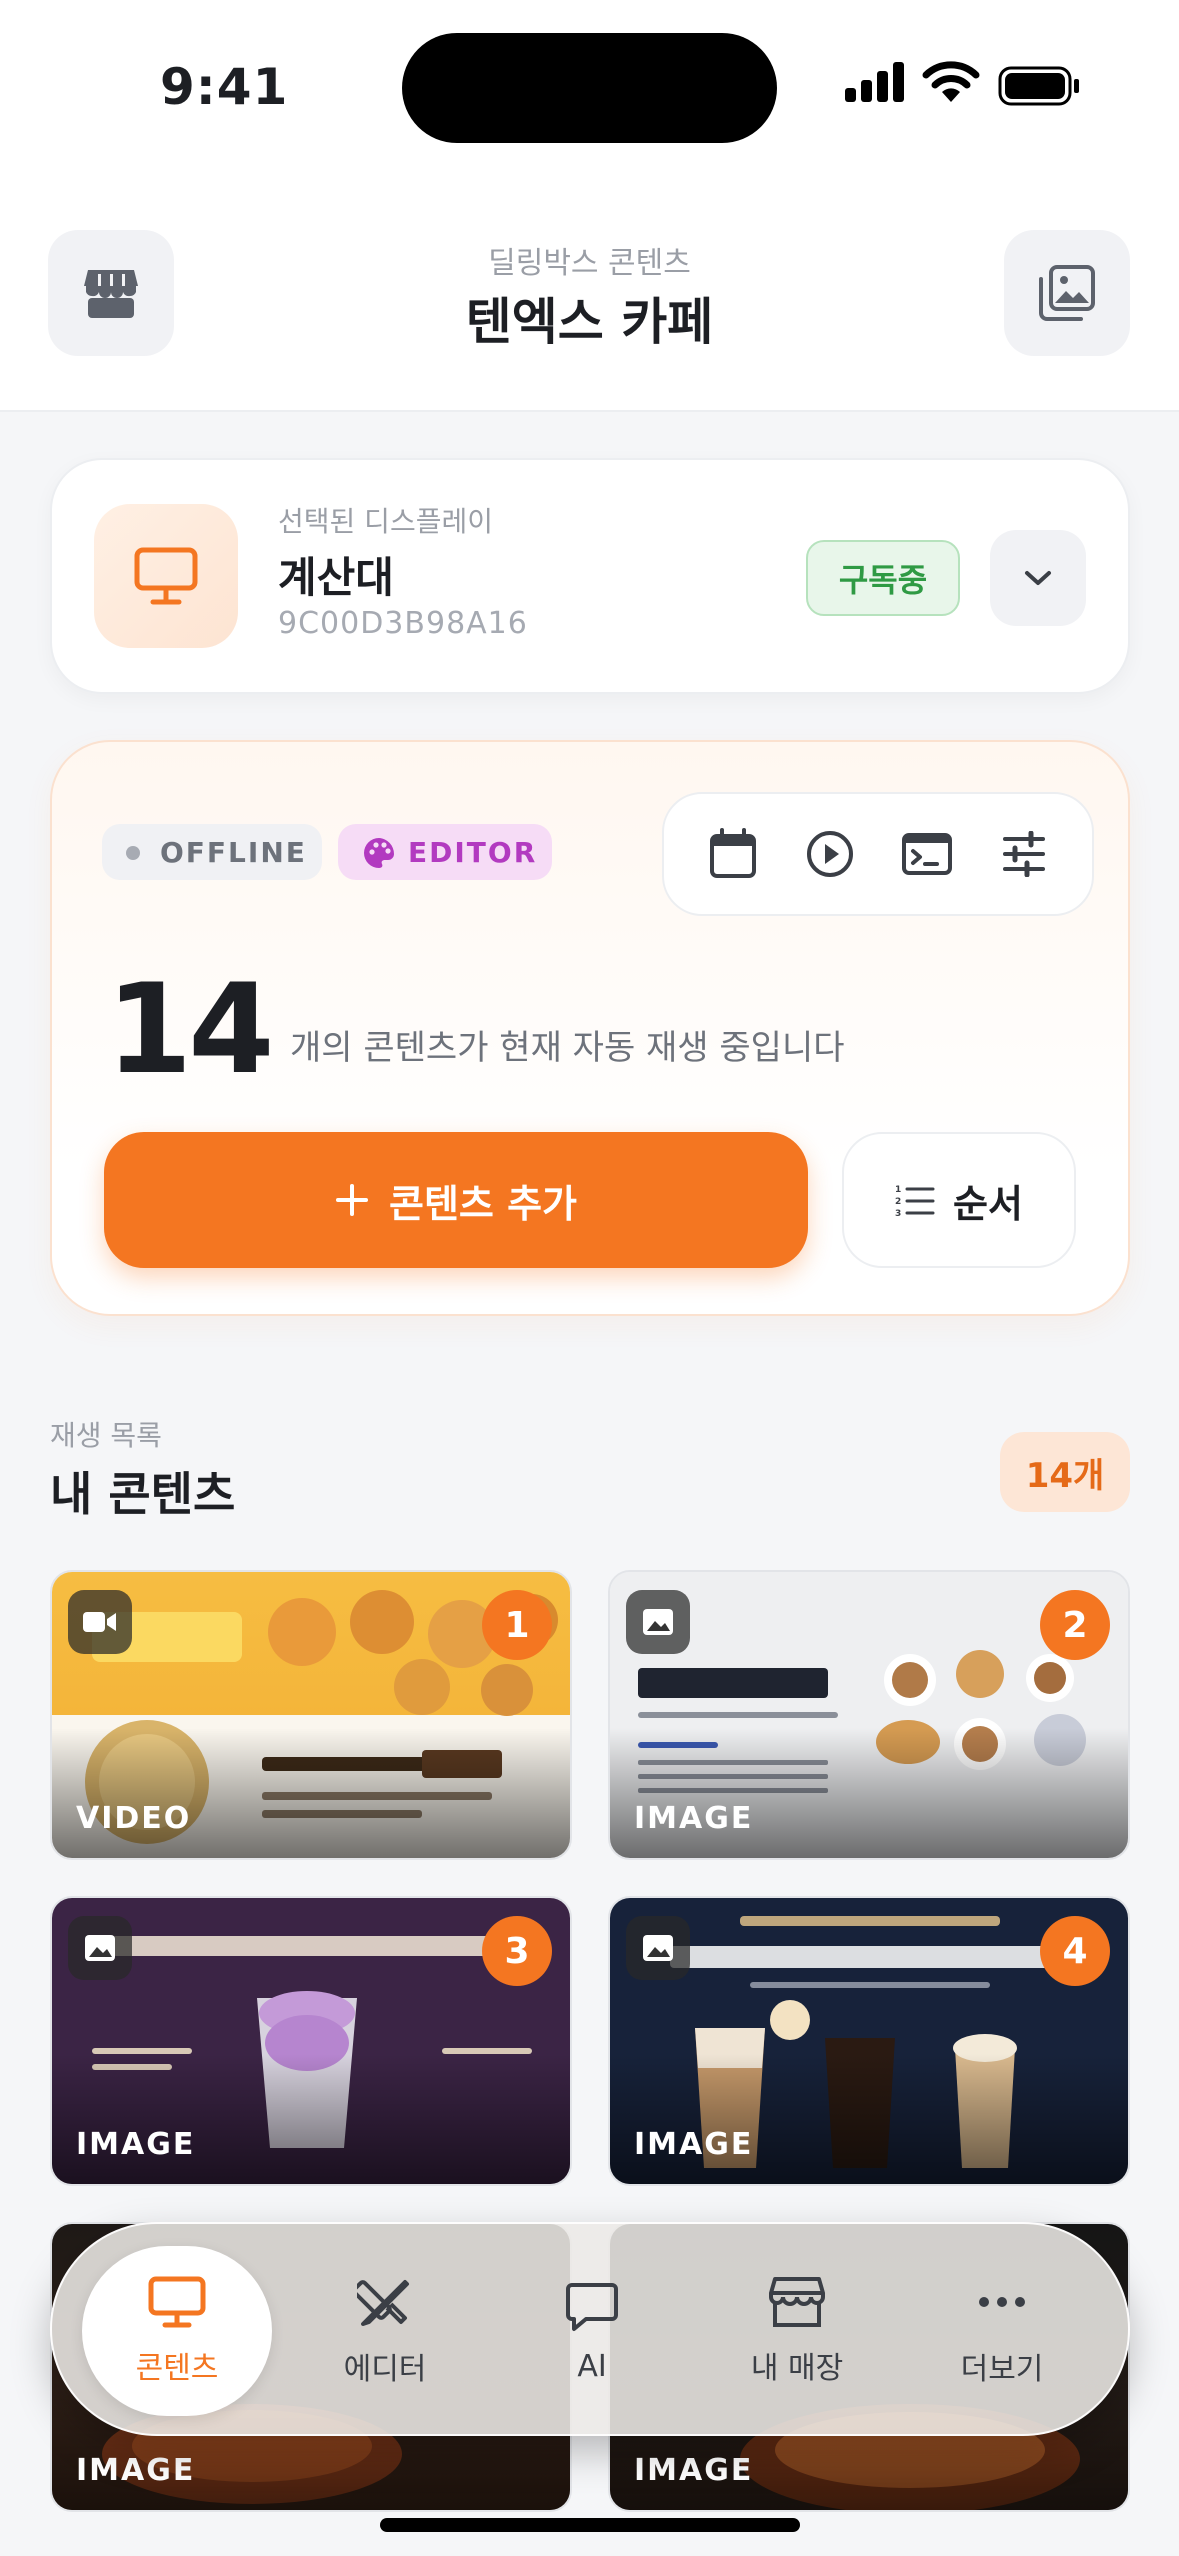 The width and height of the screenshot is (1179, 2556). What do you see at coordinates (589, 263) in the screenshot?
I see `header-subtitle: 딜링박스 콘텐츠` at bounding box center [589, 263].